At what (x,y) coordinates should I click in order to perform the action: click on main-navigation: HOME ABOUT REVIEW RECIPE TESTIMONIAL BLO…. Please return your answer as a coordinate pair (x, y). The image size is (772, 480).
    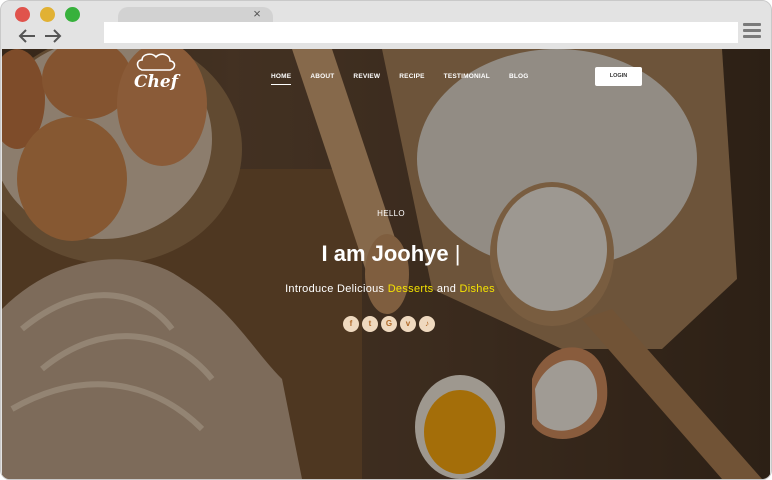
    Looking at the image, I should click on (409, 79).